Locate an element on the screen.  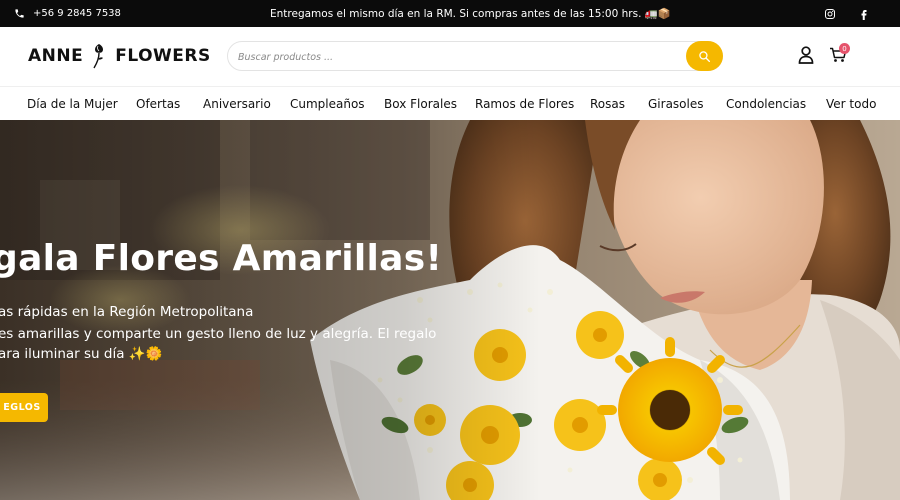
logo: ANNE FLOWERS is located at coordinates (119, 56).